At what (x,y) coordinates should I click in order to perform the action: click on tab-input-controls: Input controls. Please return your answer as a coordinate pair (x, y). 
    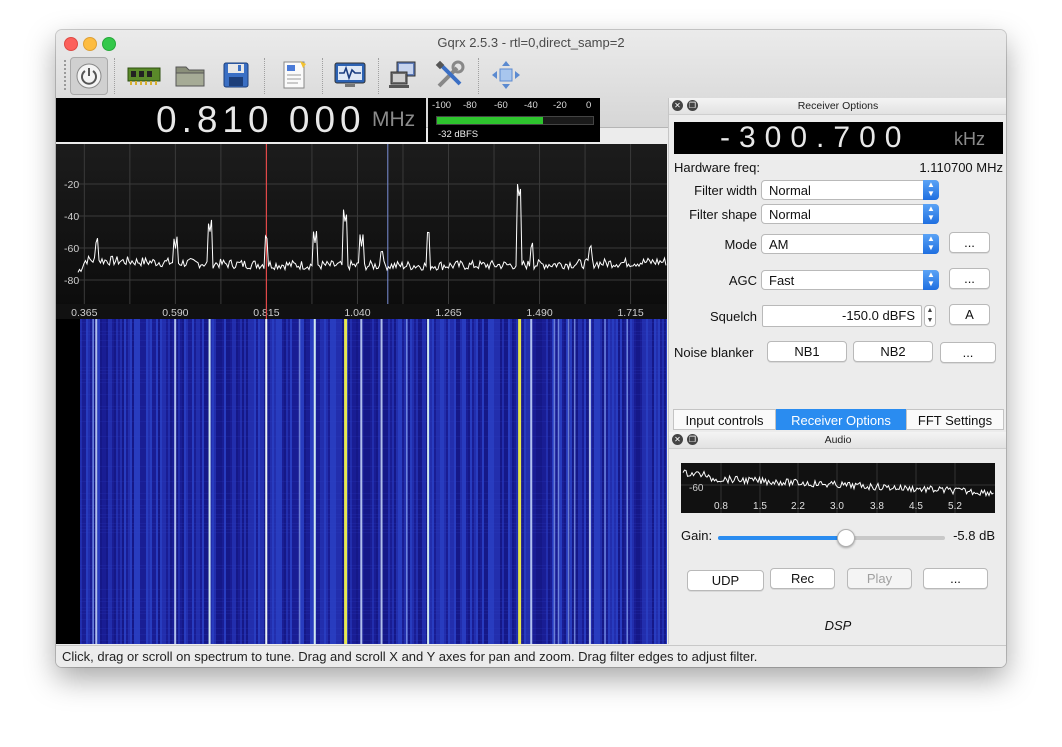
    Looking at the image, I should click on (724, 419).